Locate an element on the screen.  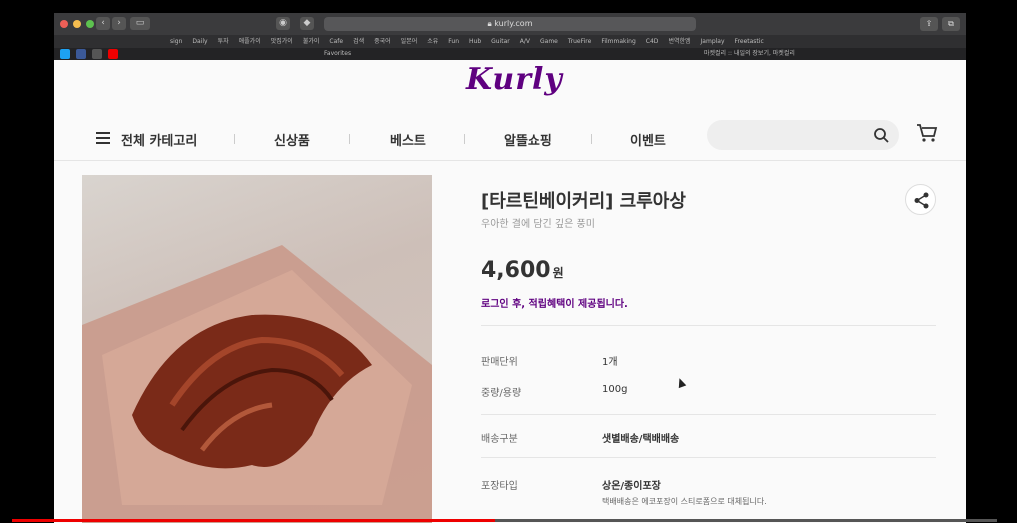
bookmark-item: 소유 is located at coordinates (432, 41).